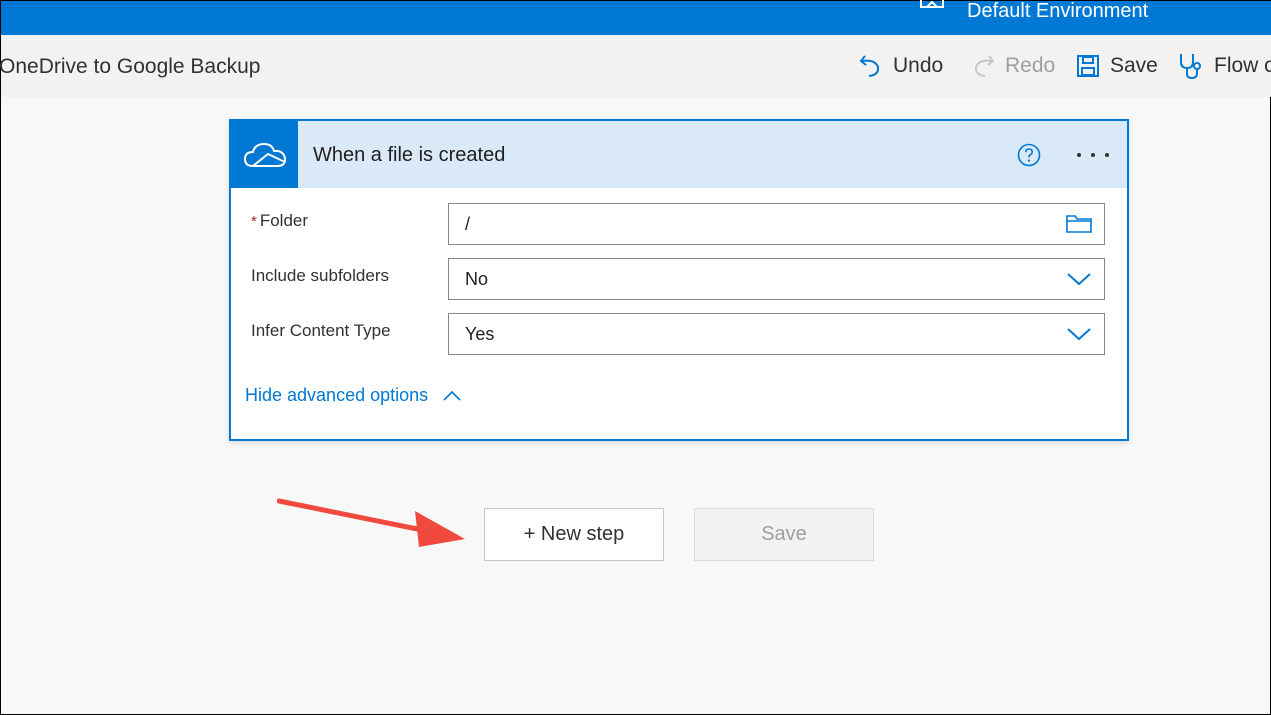 The image size is (1271, 715). What do you see at coordinates (679, 154) in the screenshot?
I see `trigger-card-header: When a file is created` at bounding box center [679, 154].